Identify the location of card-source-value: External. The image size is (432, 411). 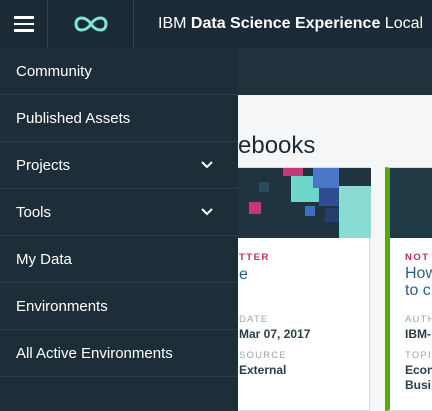
(263, 370).